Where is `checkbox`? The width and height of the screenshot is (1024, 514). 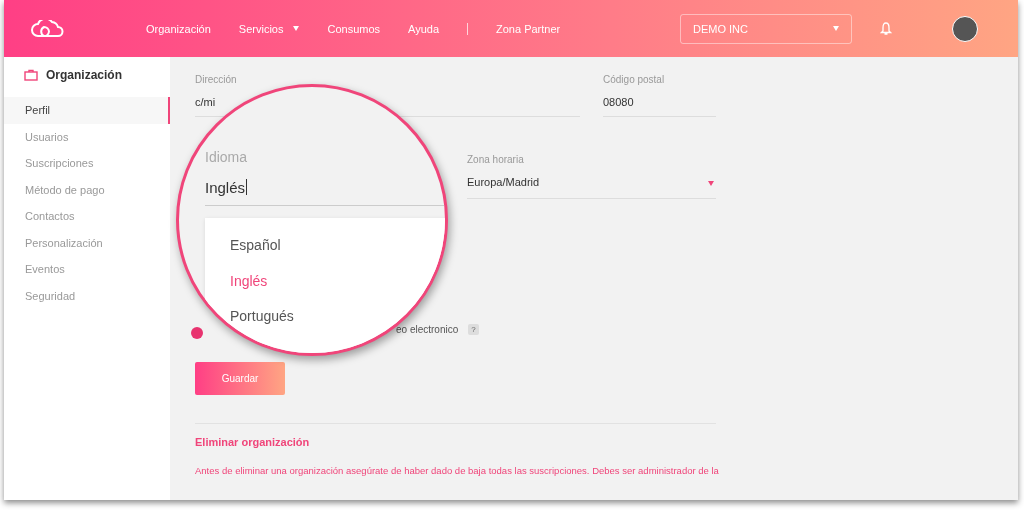 checkbox is located at coordinates (197, 333).